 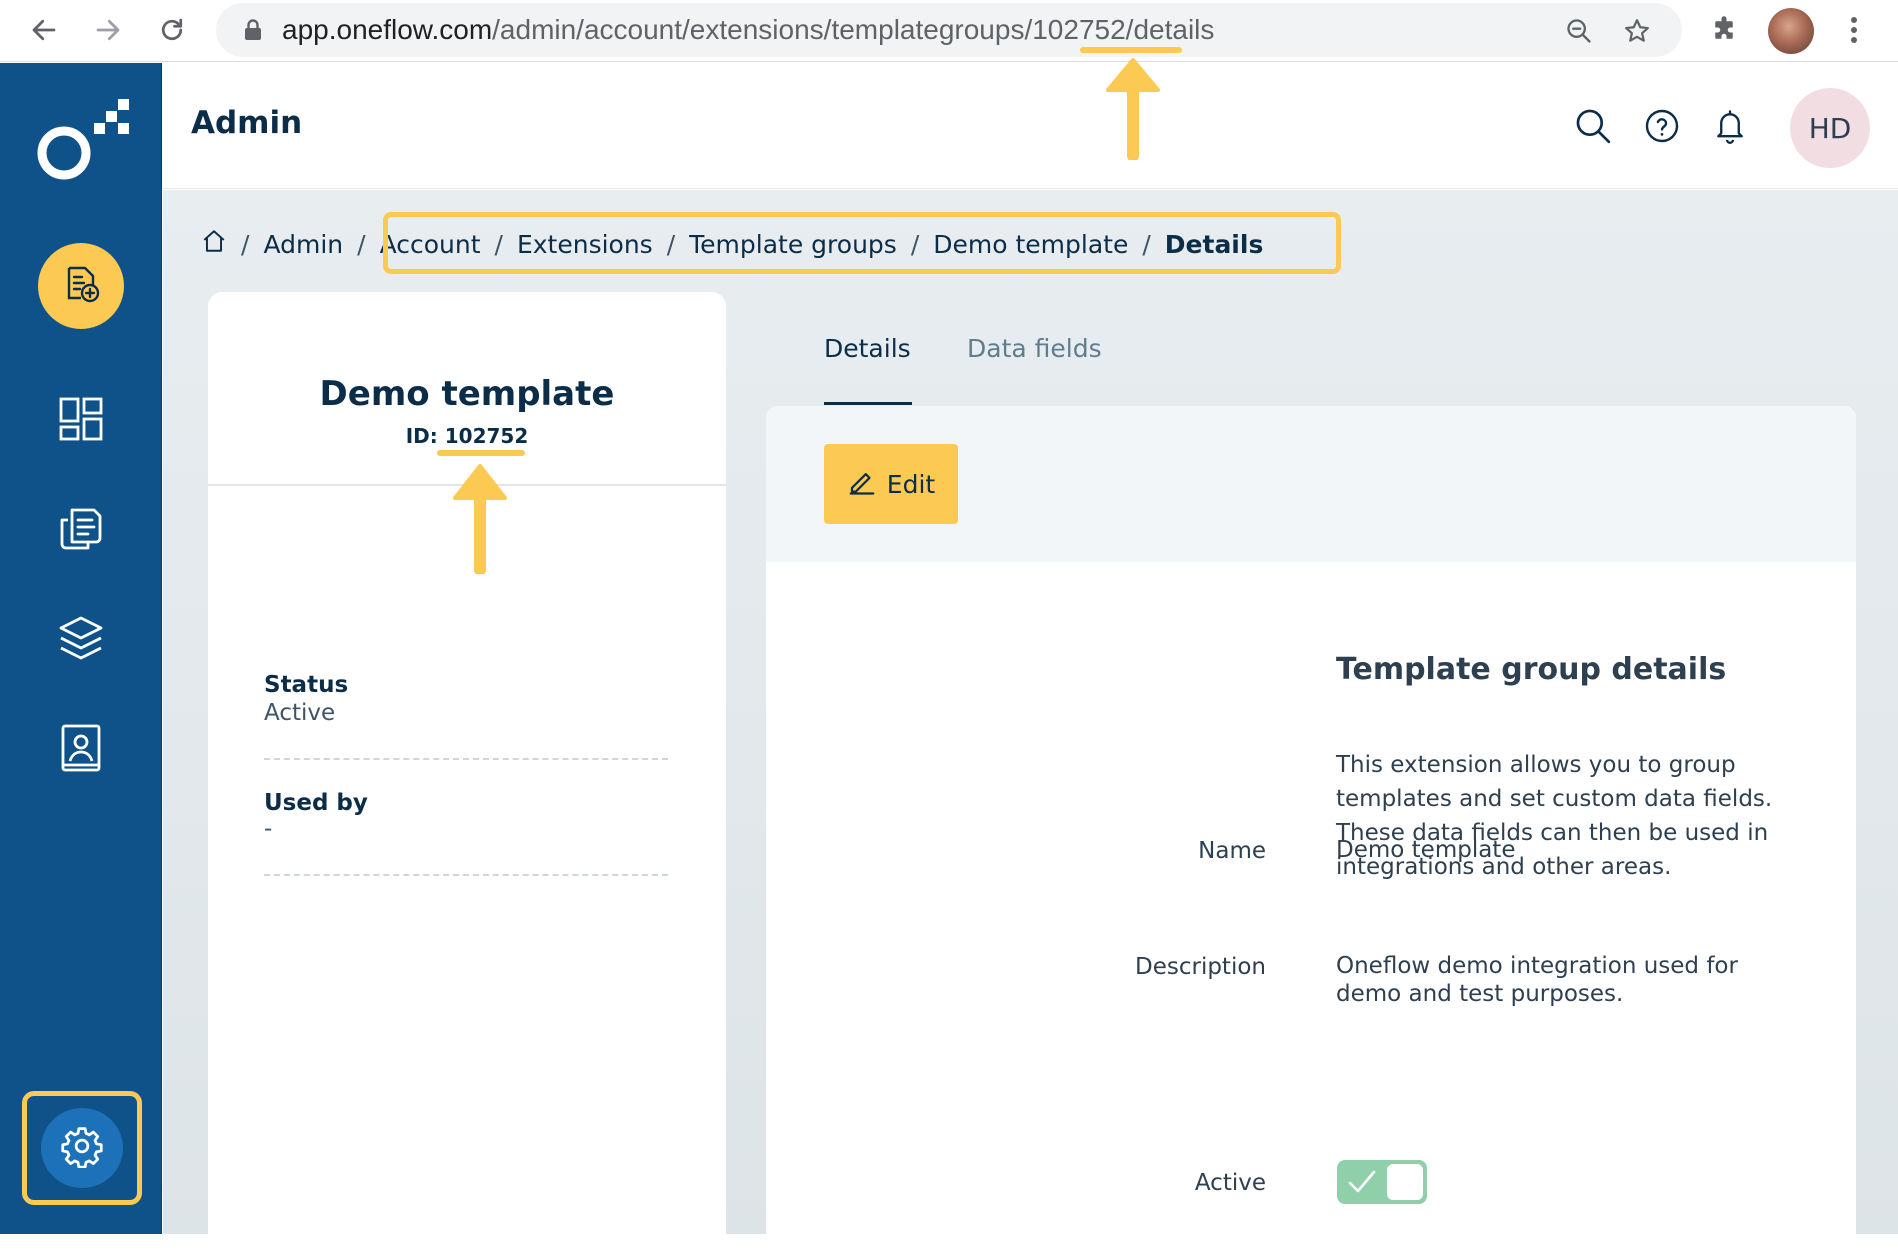 I want to click on breadcrumb-highlight, so click(x=862, y=243).